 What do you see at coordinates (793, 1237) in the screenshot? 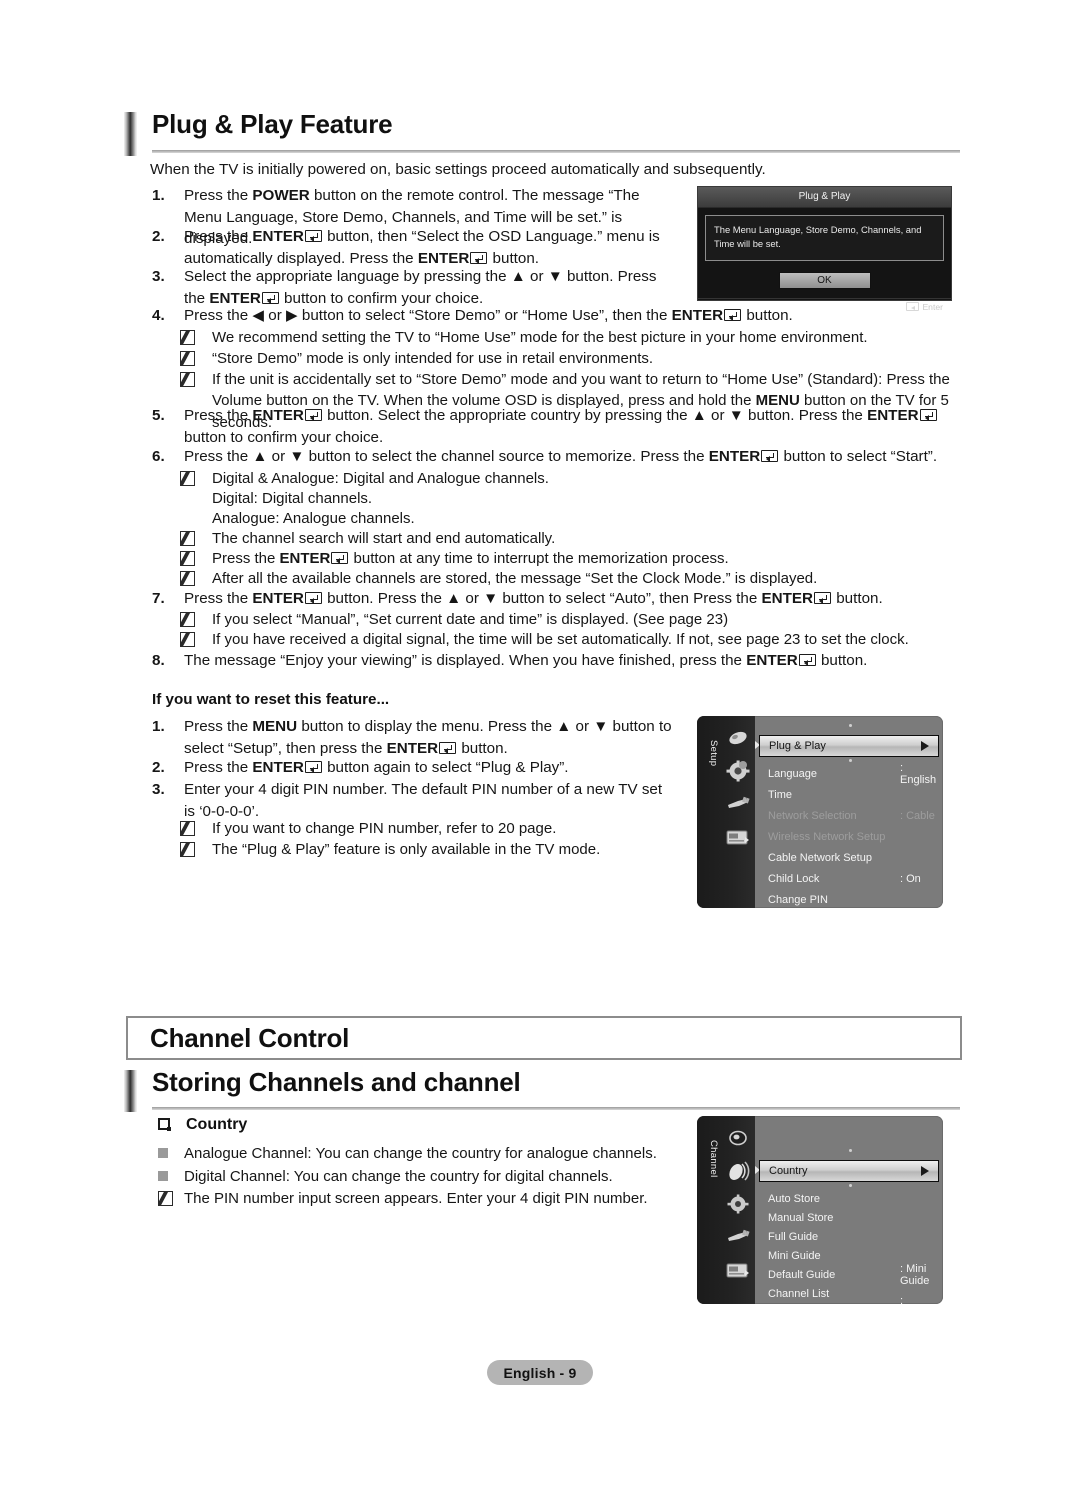
I see `osd-row-label: Full Guide` at bounding box center [793, 1237].